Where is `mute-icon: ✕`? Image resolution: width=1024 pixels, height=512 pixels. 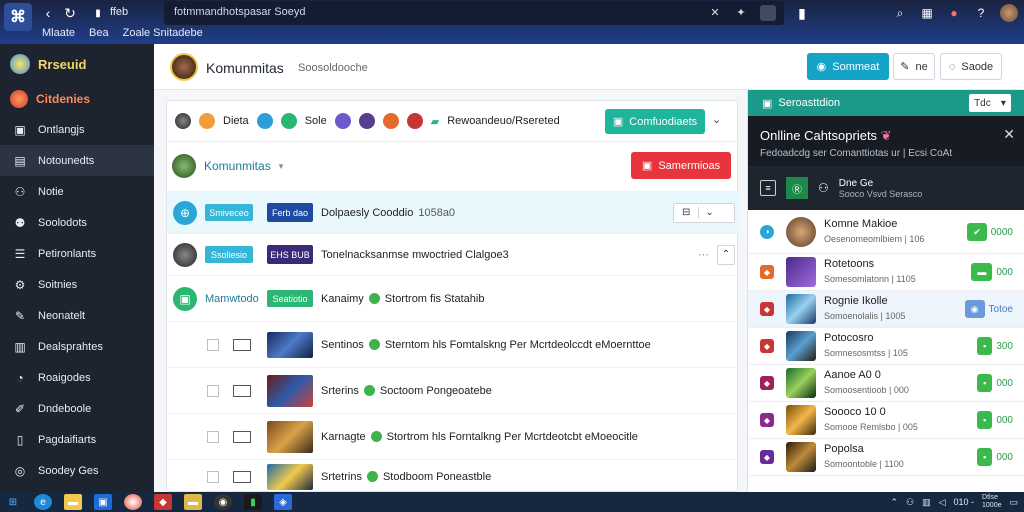 mute-icon: ✕ is located at coordinates (715, 12).